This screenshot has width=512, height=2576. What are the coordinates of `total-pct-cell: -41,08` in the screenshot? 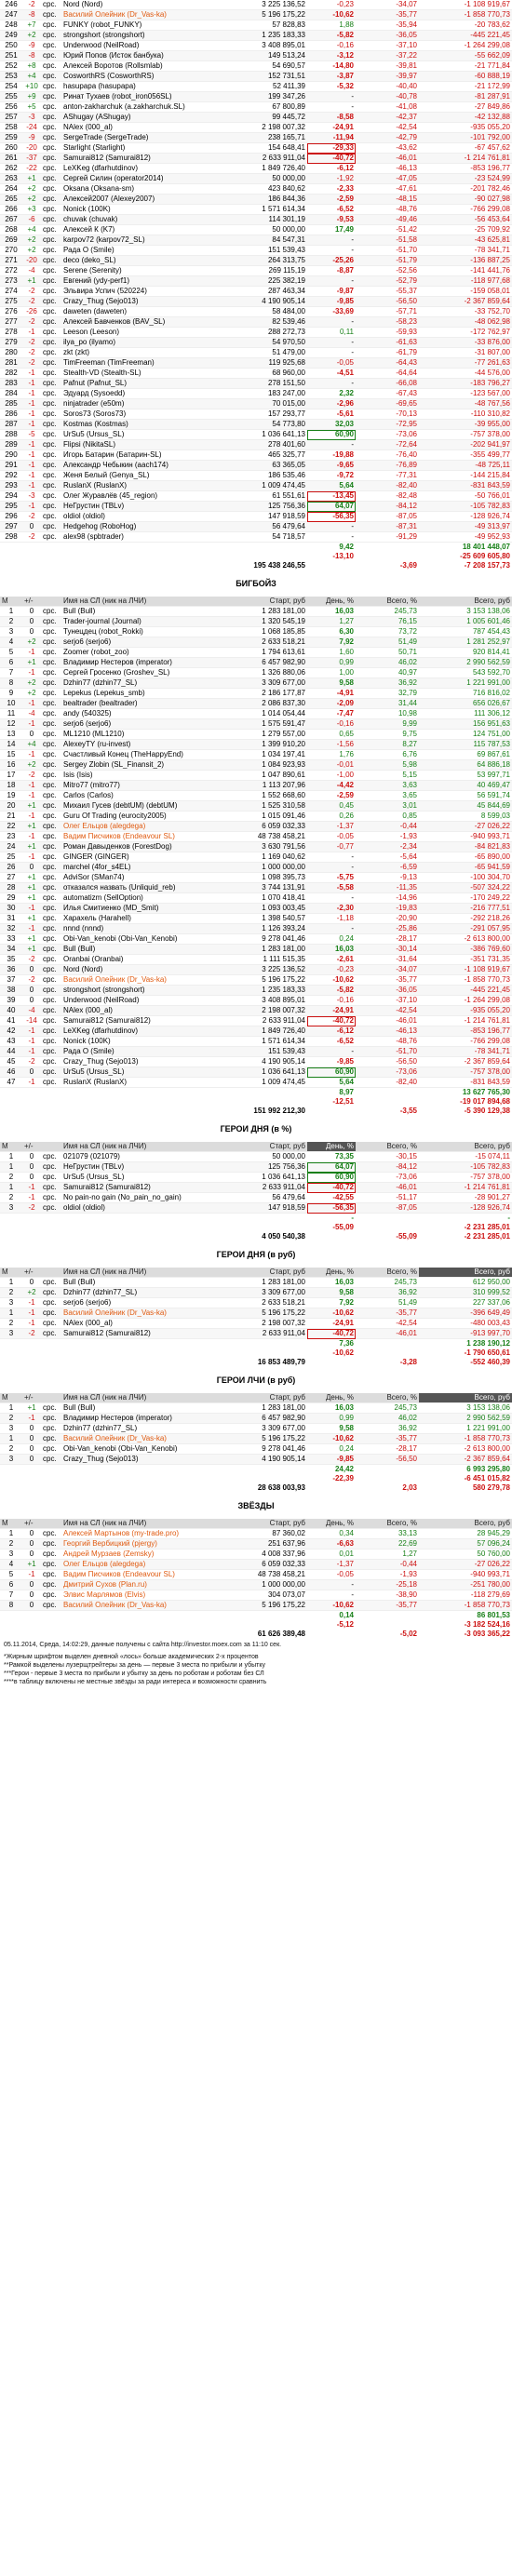 It's located at (387, 107).